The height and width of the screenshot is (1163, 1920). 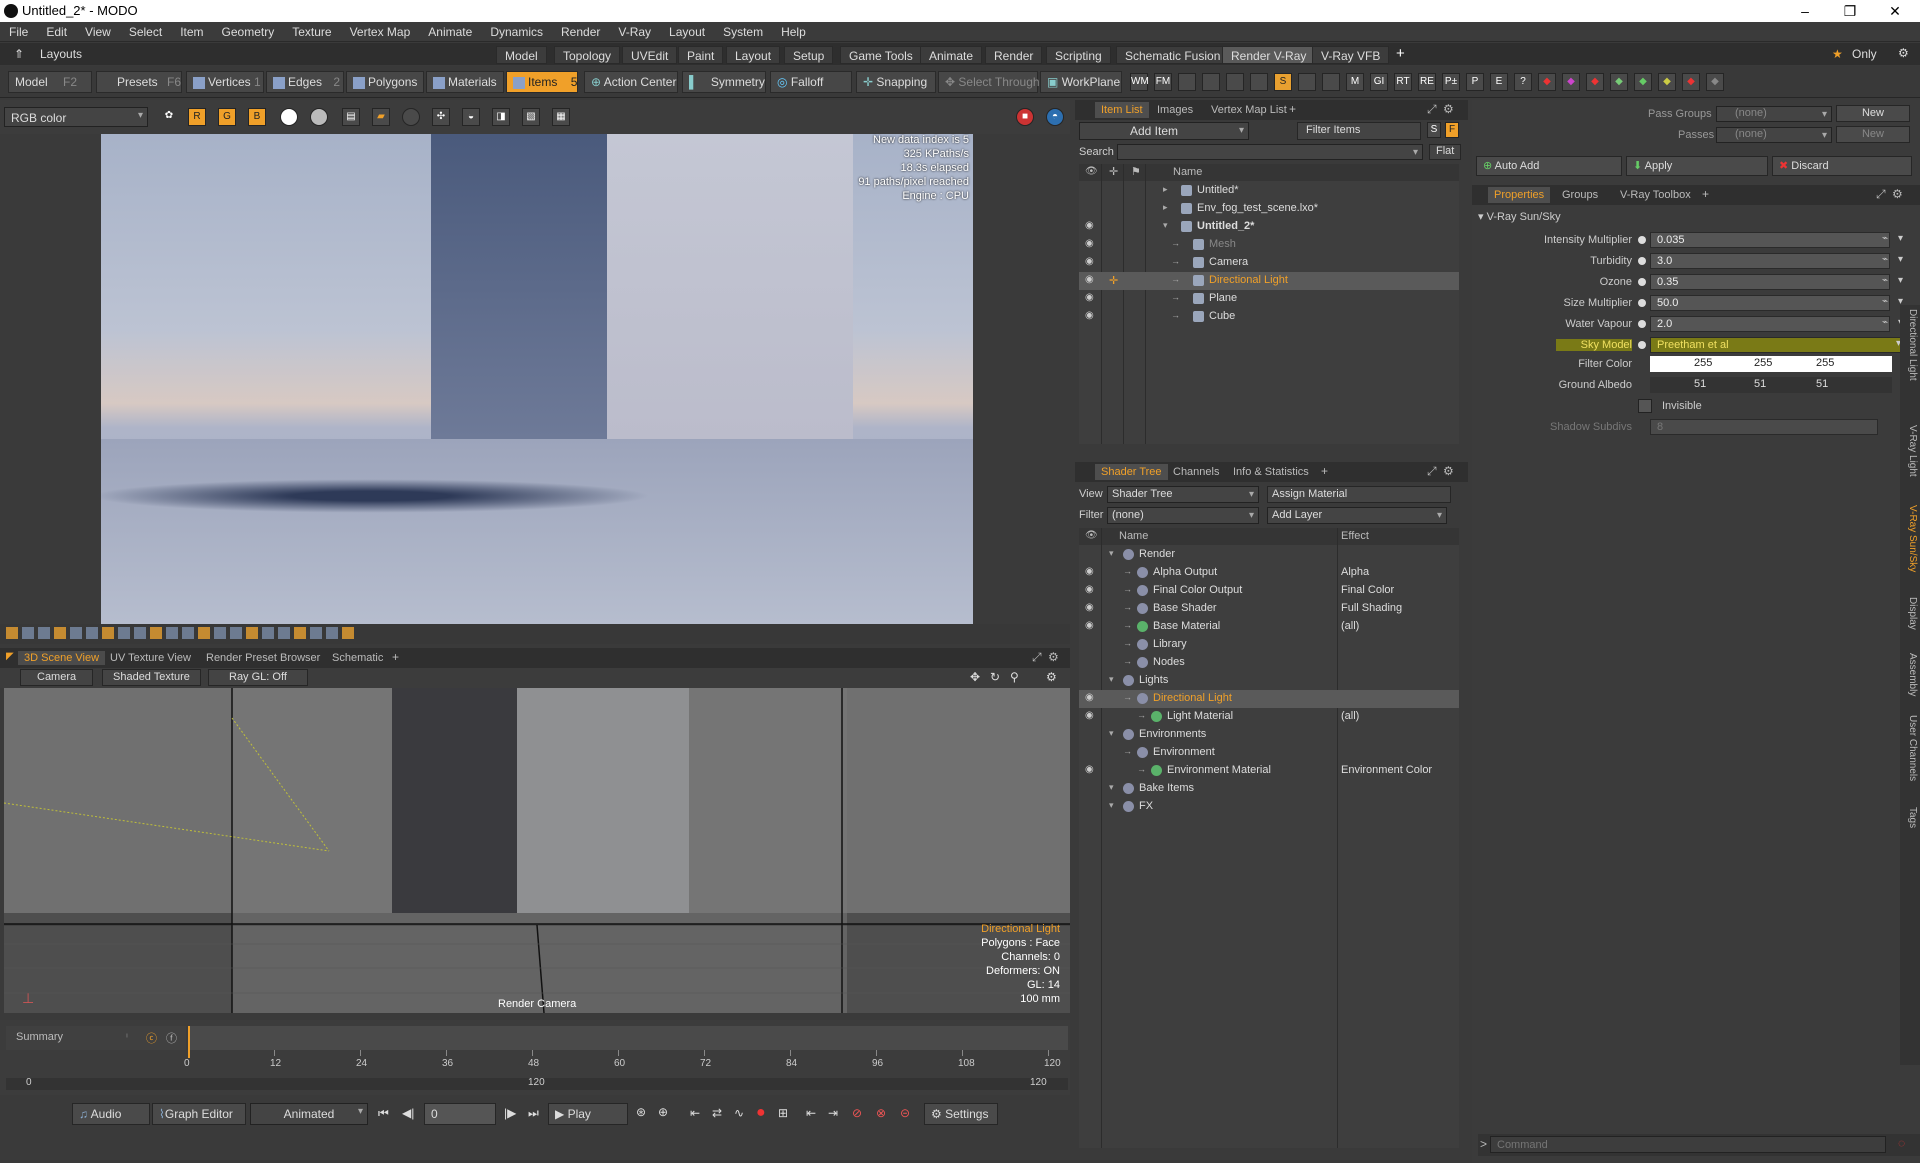 What do you see at coordinates (1025, 117) in the screenshot?
I see `stop-render-icon: ■` at bounding box center [1025, 117].